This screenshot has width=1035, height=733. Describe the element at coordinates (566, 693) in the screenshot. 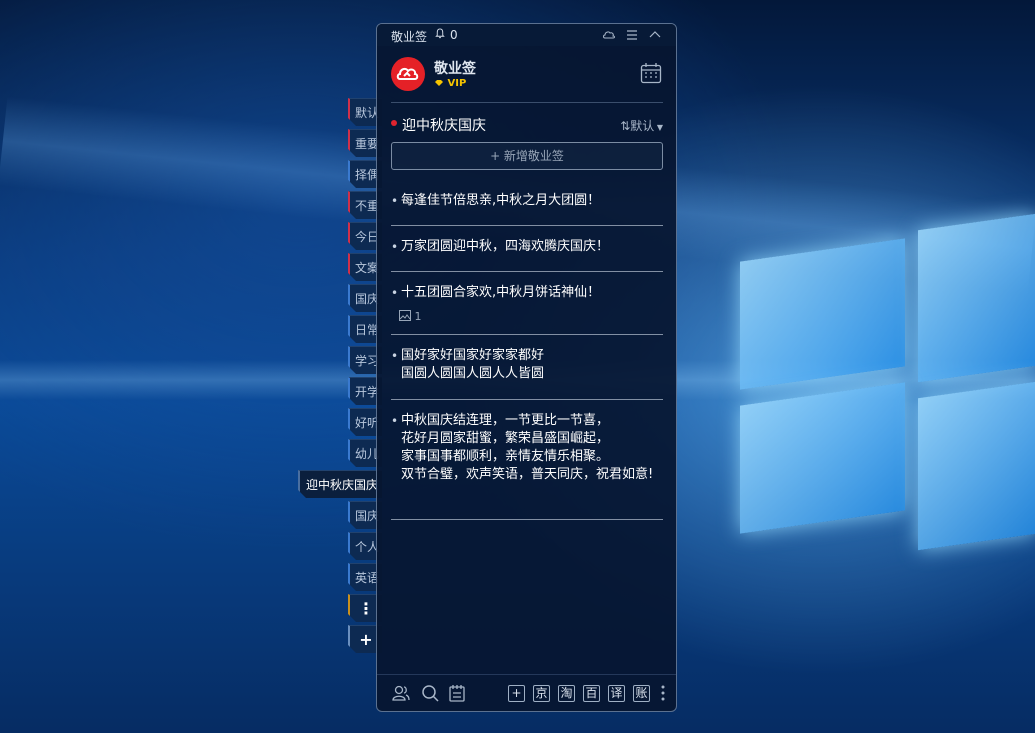

I see `taobao-shortcut-button: 淘` at that location.